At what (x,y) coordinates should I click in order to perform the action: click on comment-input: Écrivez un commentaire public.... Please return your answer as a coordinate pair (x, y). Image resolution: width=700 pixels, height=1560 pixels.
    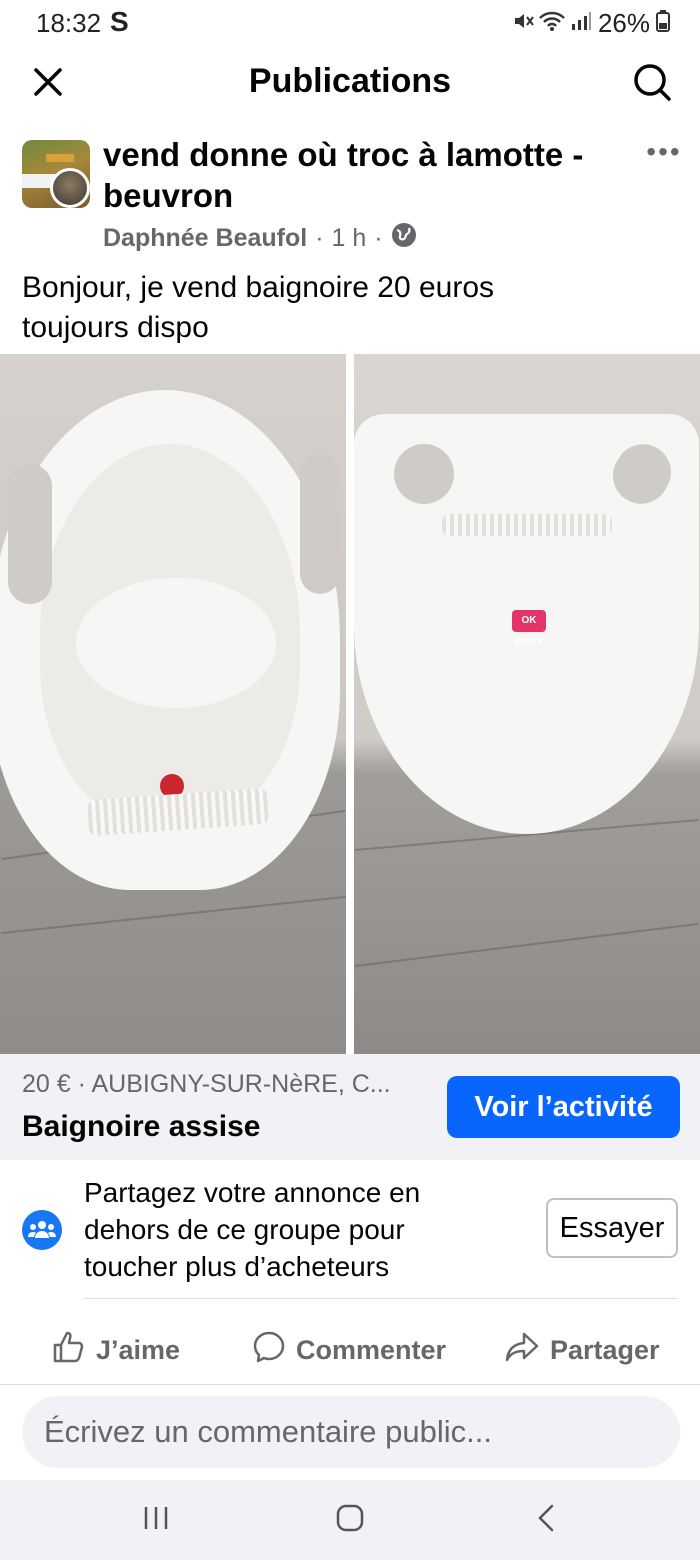
    Looking at the image, I should click on (351, 1432).